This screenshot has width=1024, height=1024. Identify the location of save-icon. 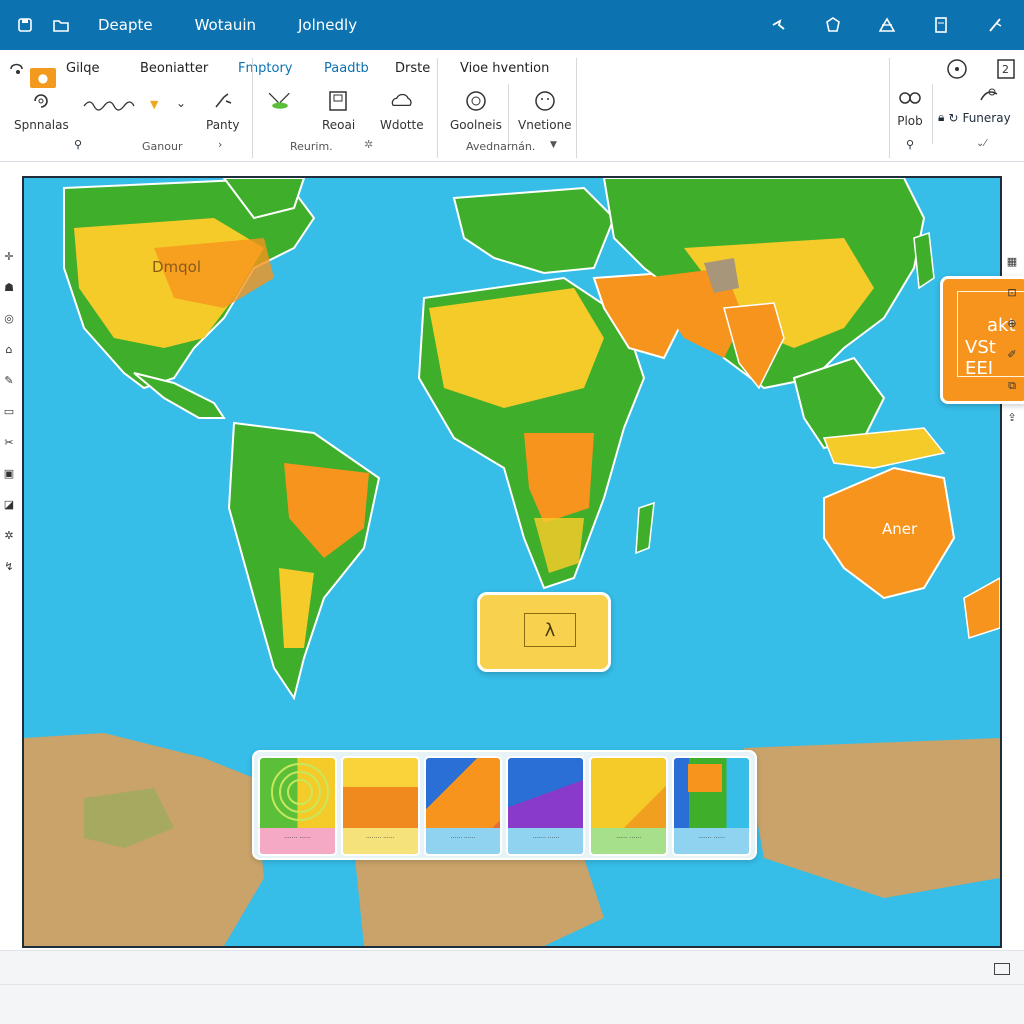
(25, 25).